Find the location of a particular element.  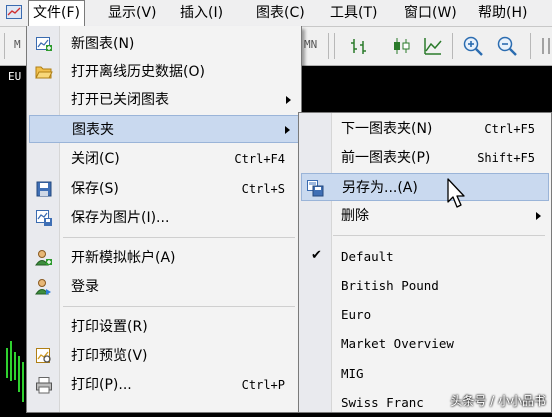

zoom-in-icon is located at coordinates (473, 46).